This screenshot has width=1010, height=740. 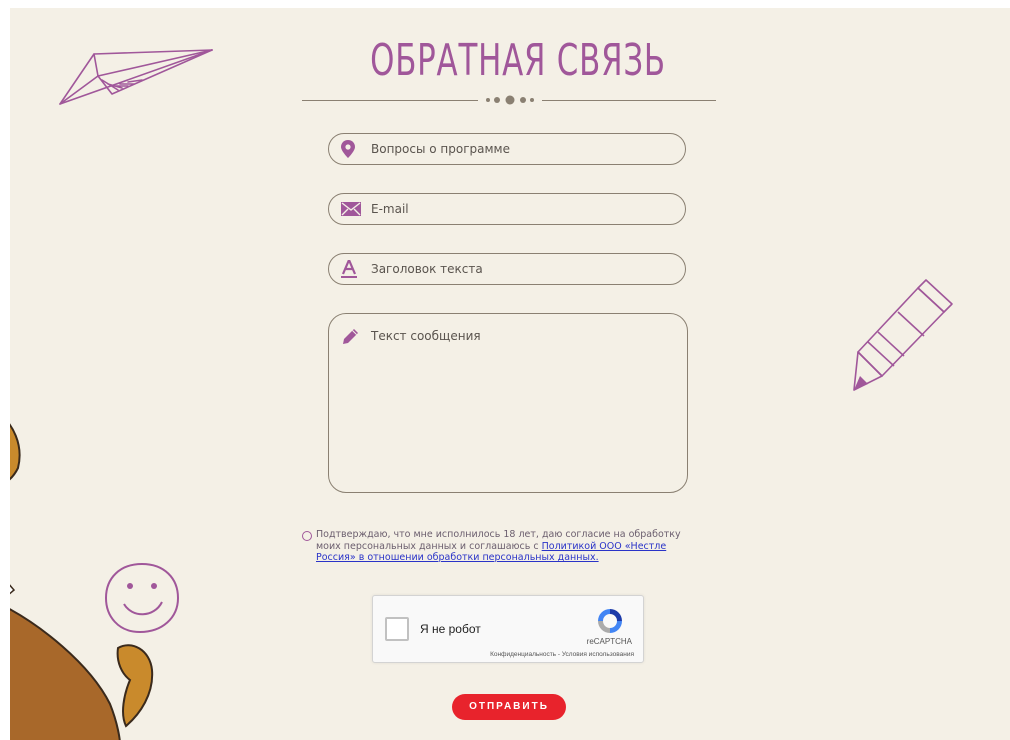 What do you see at coordinates (610, 623) in the screenshot?
I see `recaptcha-logo-icon` at bounding box center [610, 623].